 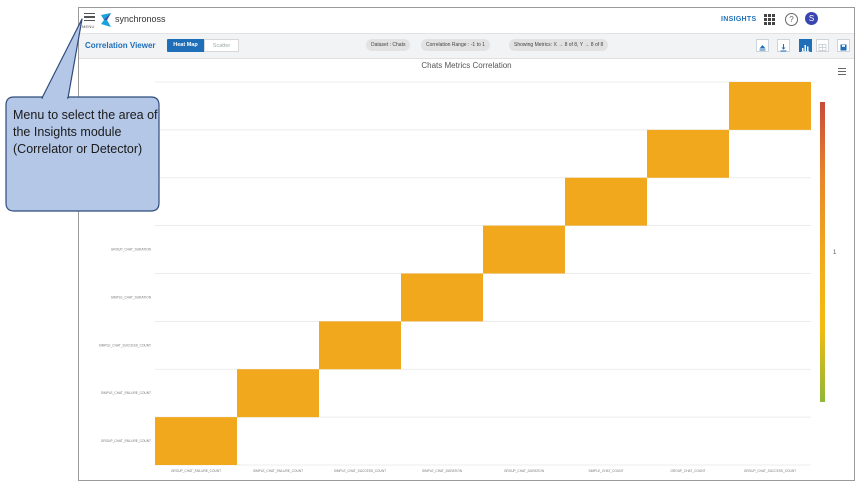 What do you see at coordinates (62, 58) in the screenshot?
I see `callout-pointer` at bounding box center [62, 58].